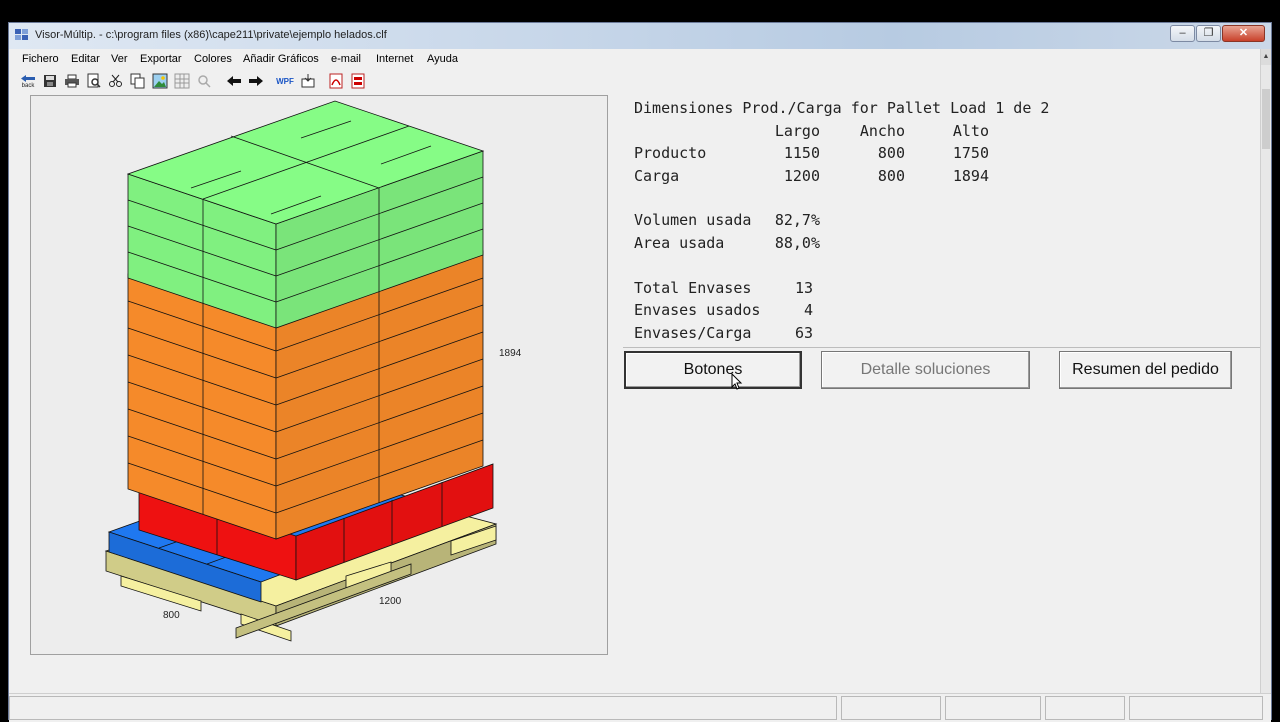  What do you see at coordinates (85, 59) in the screenshot?
I see `menu-editar: Editar` at bounding box center [85, 59].